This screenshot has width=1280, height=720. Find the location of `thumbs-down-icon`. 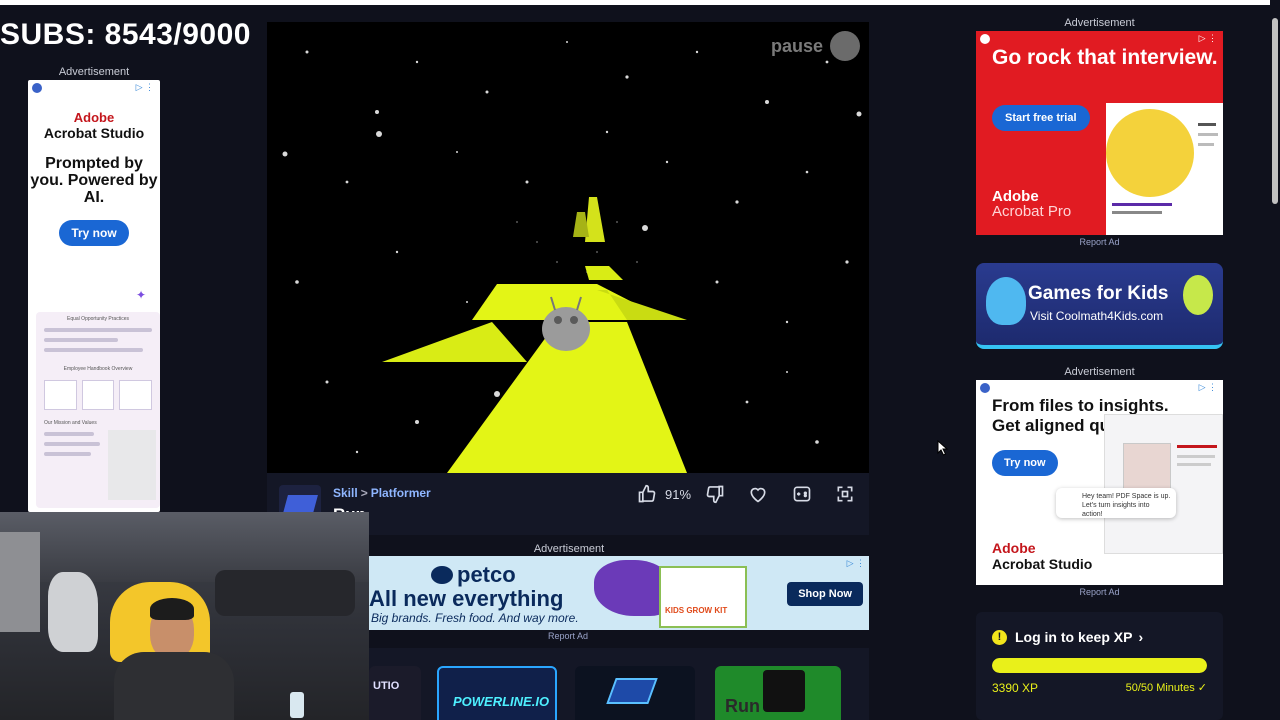

thumbs-down-icon is located at coordinates (715, 494).